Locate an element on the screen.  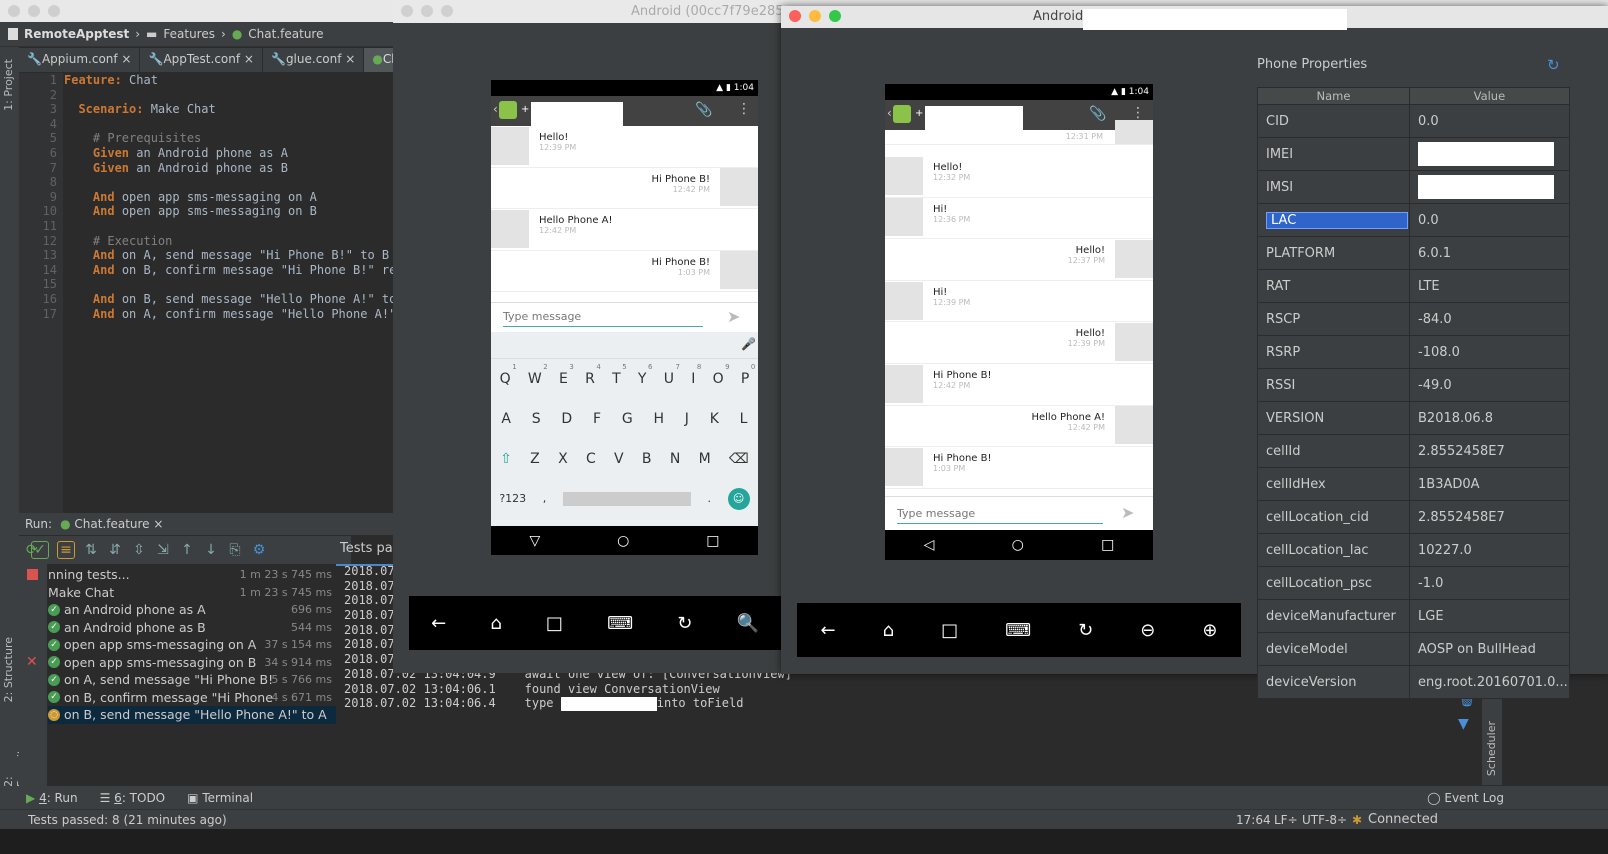
key-p: P0 is located at coordinates (748, 379).